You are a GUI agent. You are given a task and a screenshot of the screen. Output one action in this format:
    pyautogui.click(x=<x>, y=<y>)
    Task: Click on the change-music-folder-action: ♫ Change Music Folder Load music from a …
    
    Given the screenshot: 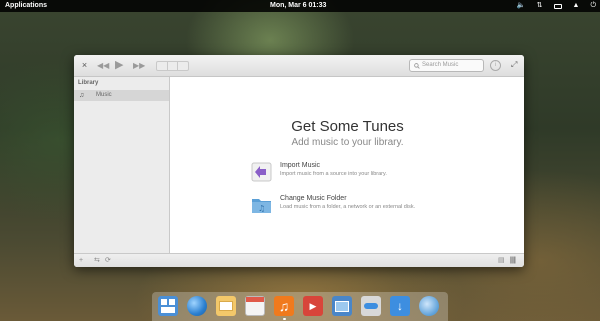 What is the action you would take?
    pyautogui.click(x=371, y=205)
    